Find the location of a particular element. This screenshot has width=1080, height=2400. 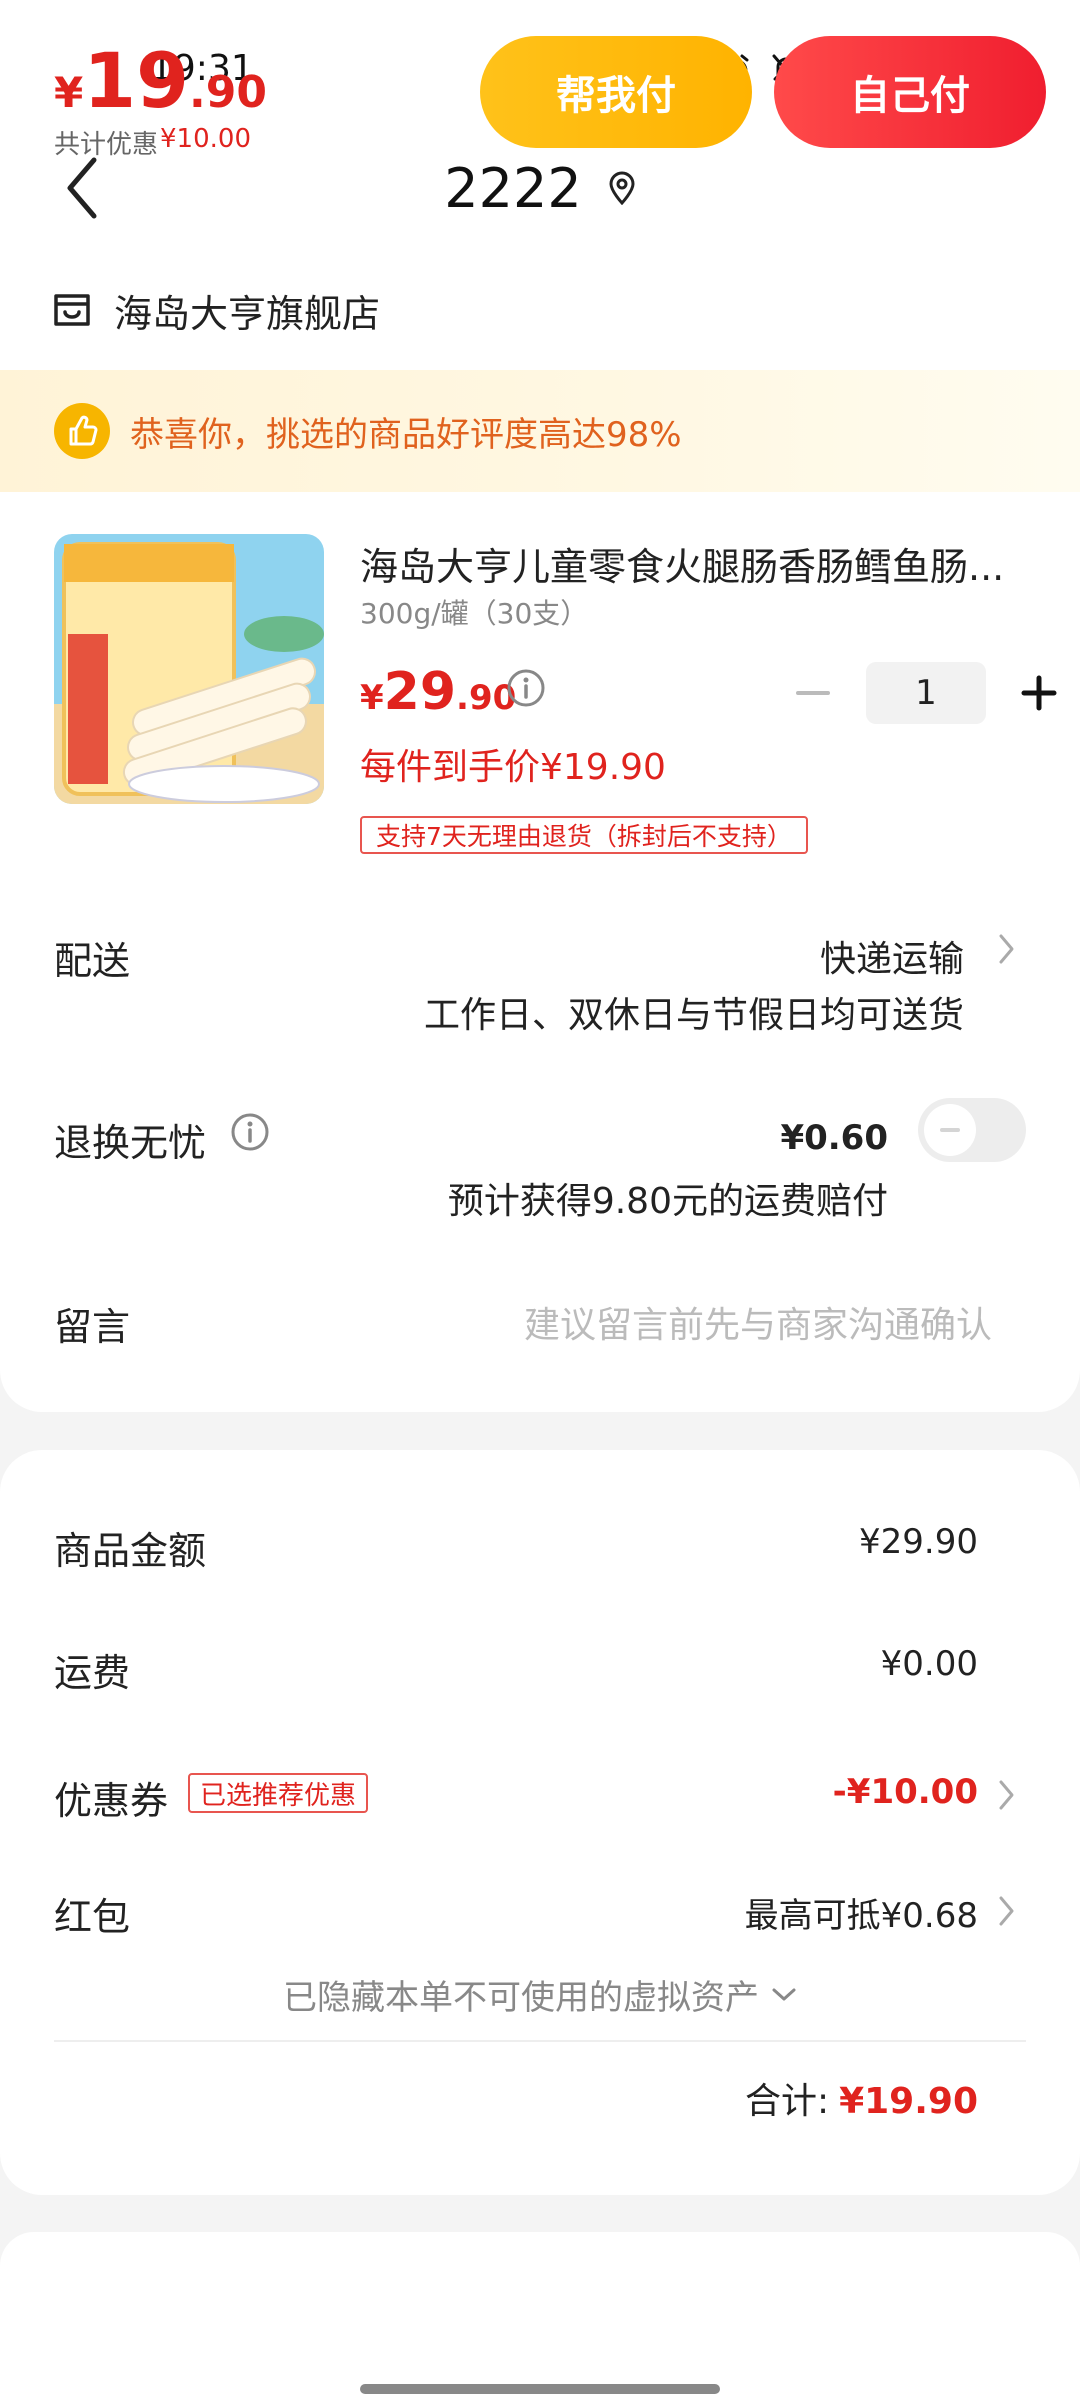

discount-amount: ¥10.00 is located at coordinates (205, 139).